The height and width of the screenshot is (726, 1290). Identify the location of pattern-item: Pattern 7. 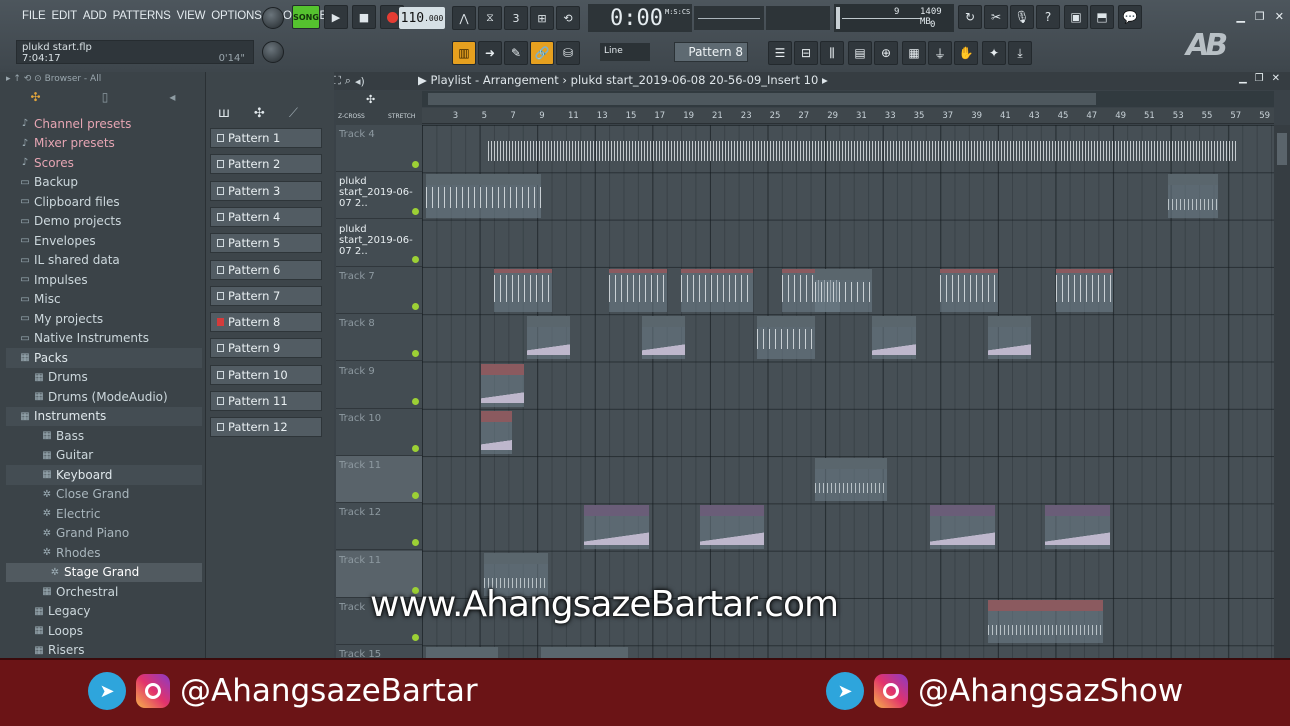
(266, 295).